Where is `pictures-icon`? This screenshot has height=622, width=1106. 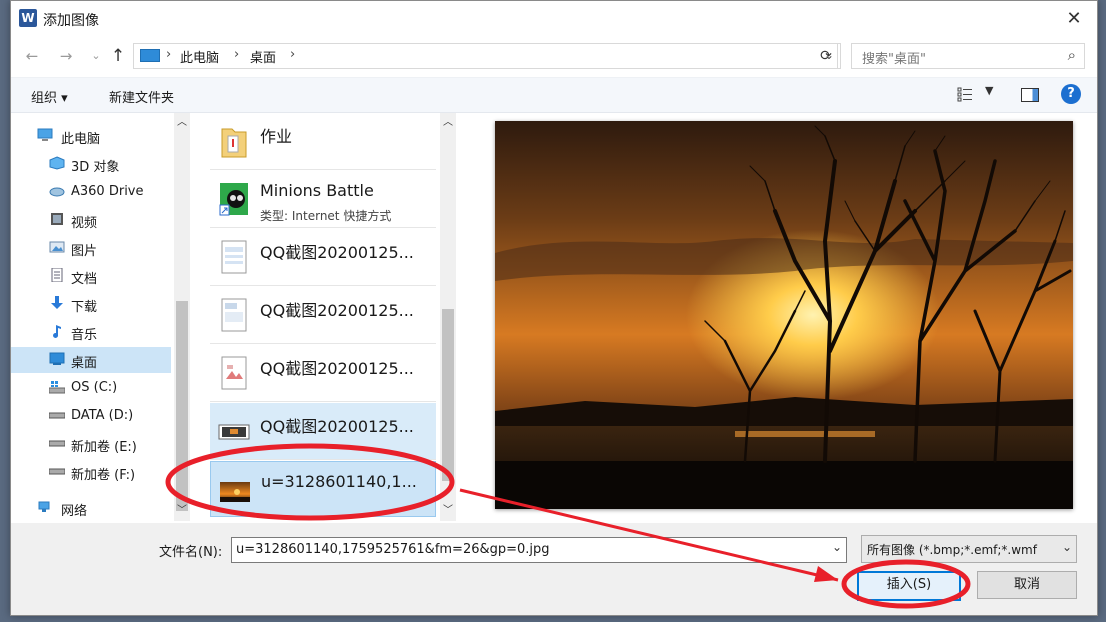 pictures-icon is located at coordinates (57, 247).